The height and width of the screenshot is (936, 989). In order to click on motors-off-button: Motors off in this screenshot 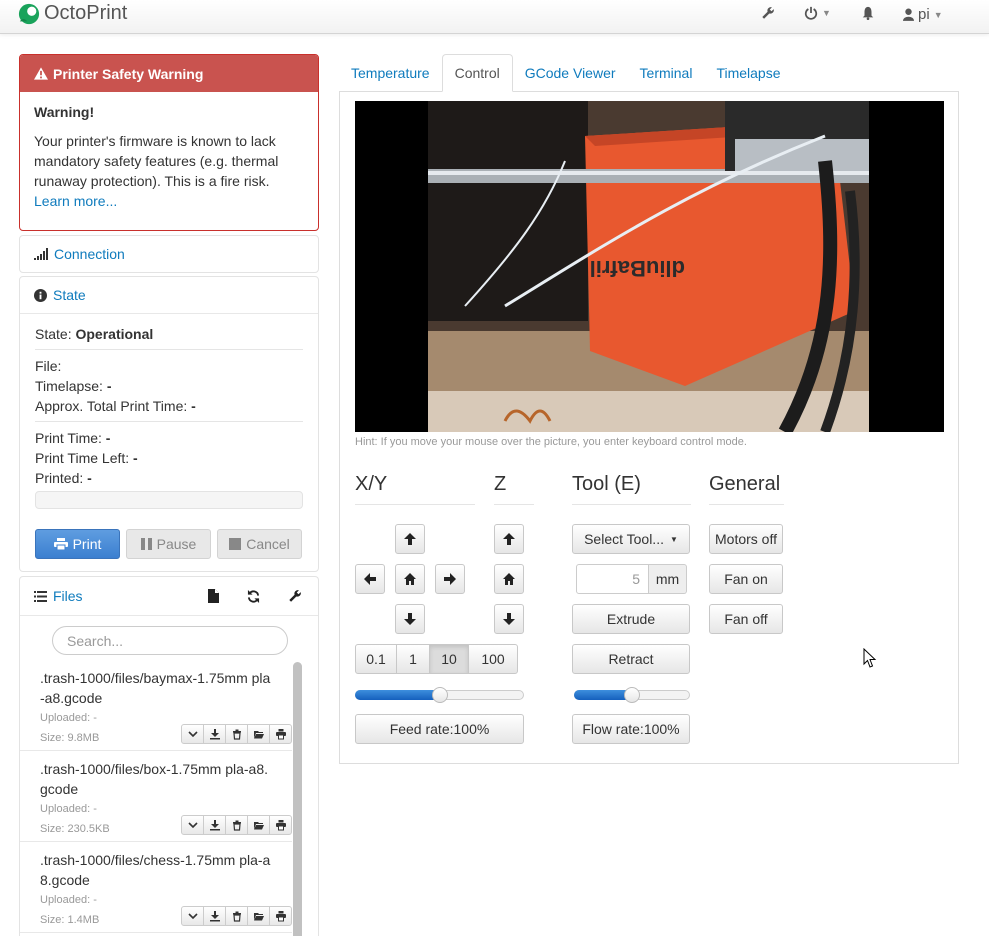, I will do `click(746, 539)`.